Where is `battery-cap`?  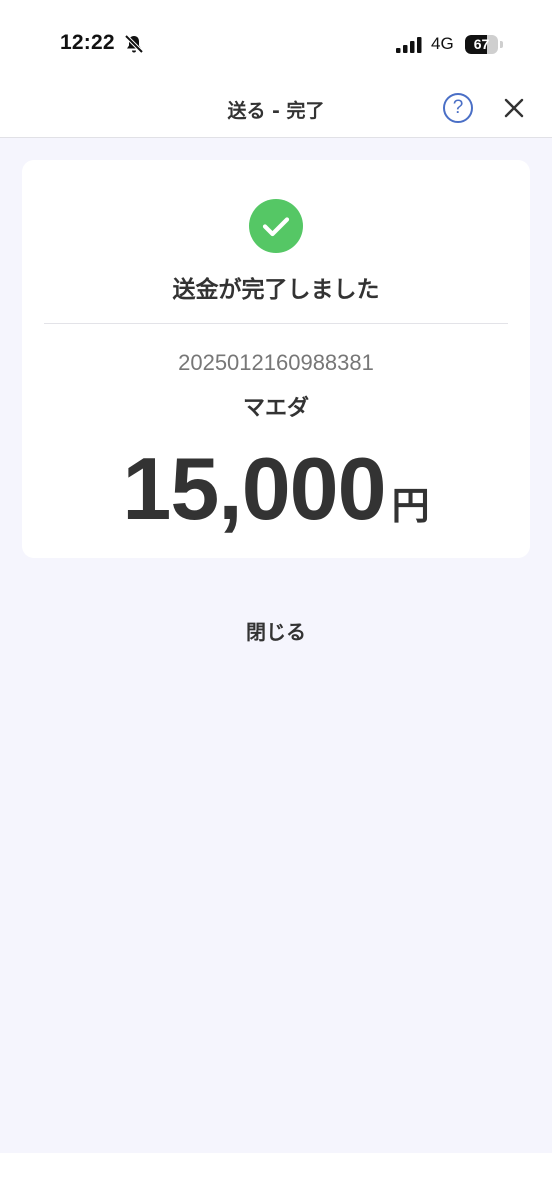 battery-cap is located at coordinates (501, 44).